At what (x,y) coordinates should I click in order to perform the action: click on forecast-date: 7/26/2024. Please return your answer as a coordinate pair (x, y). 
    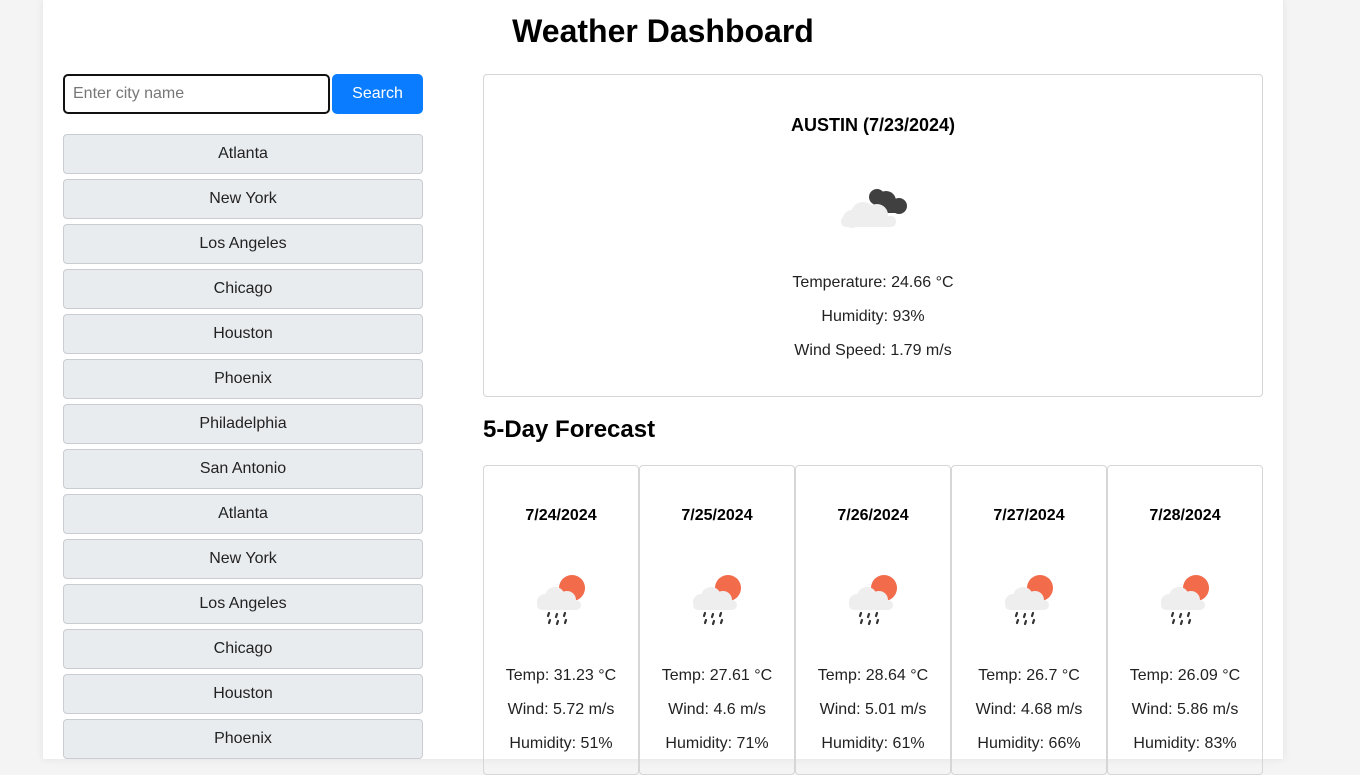
    Looking at the image, I should click on (873, 515).